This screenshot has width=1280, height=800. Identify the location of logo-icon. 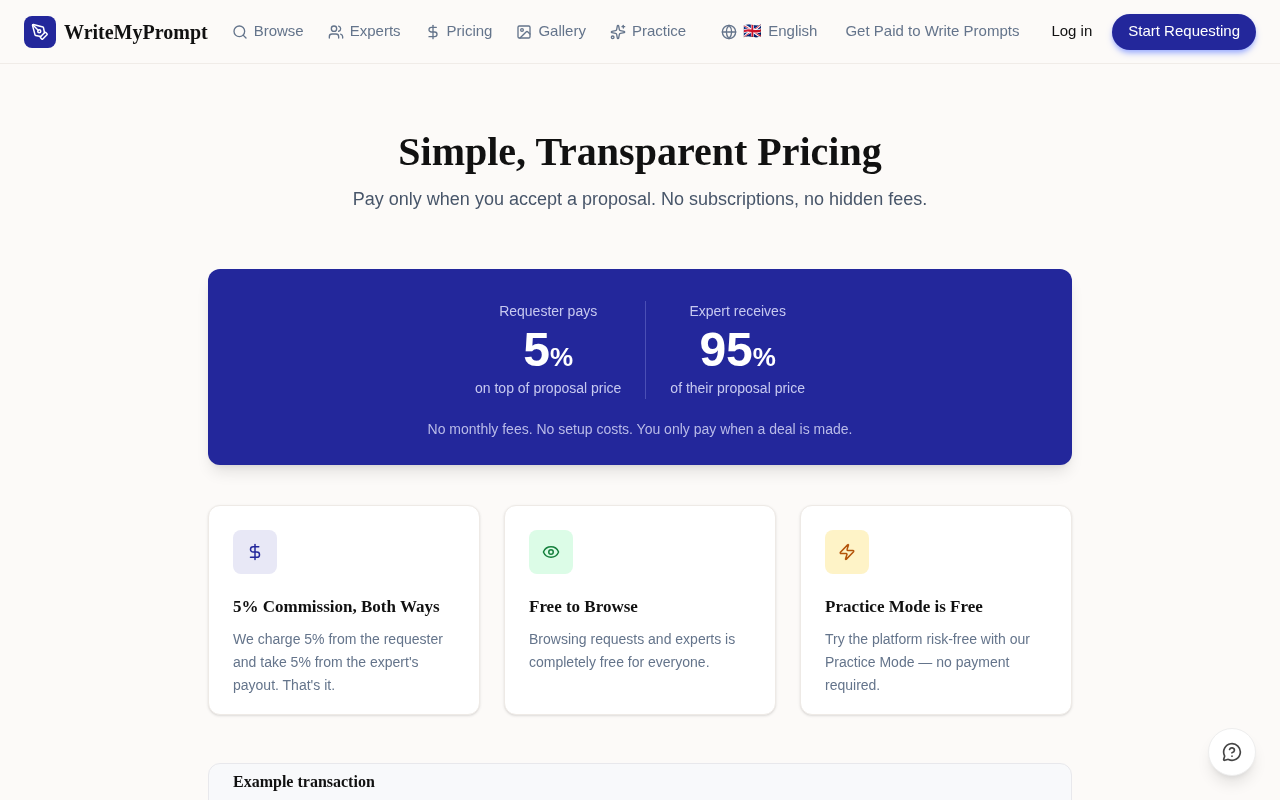
(40, 31).